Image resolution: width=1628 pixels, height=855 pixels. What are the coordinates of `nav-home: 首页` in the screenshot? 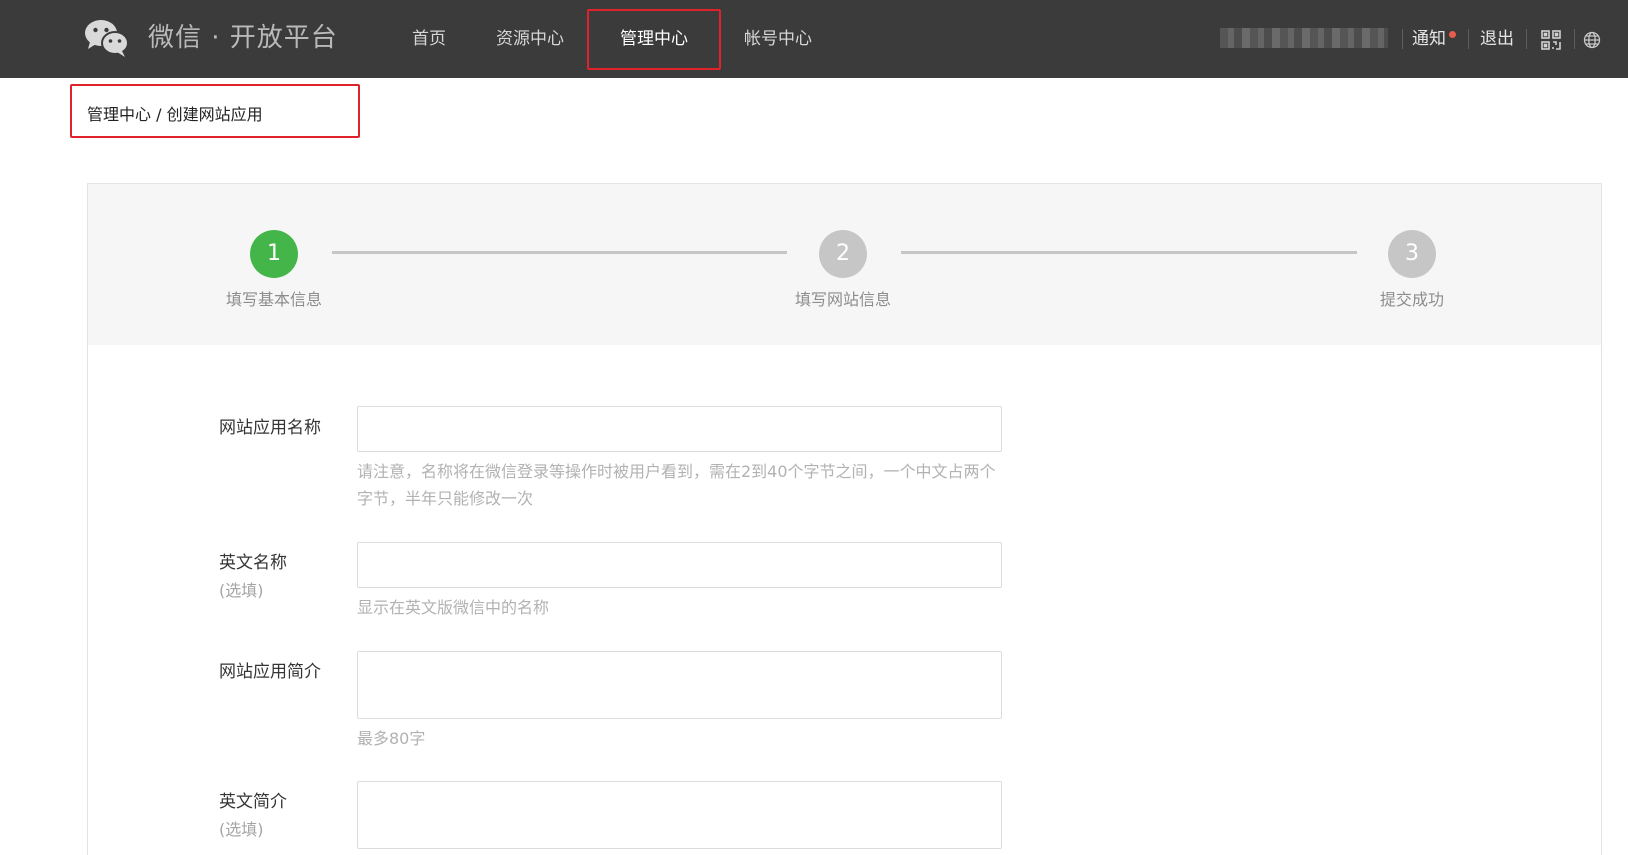 It's located at (429, 39).